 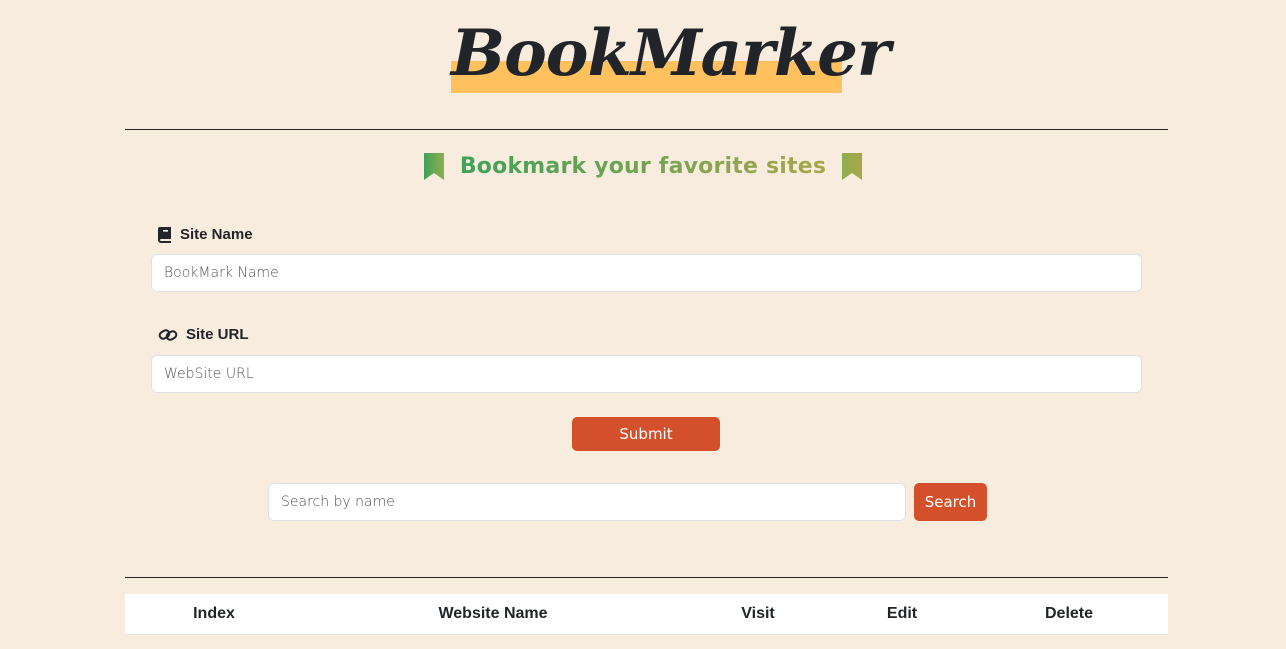 I want to click on site-name-label-text: Site Name, so click(x=216, y=234).